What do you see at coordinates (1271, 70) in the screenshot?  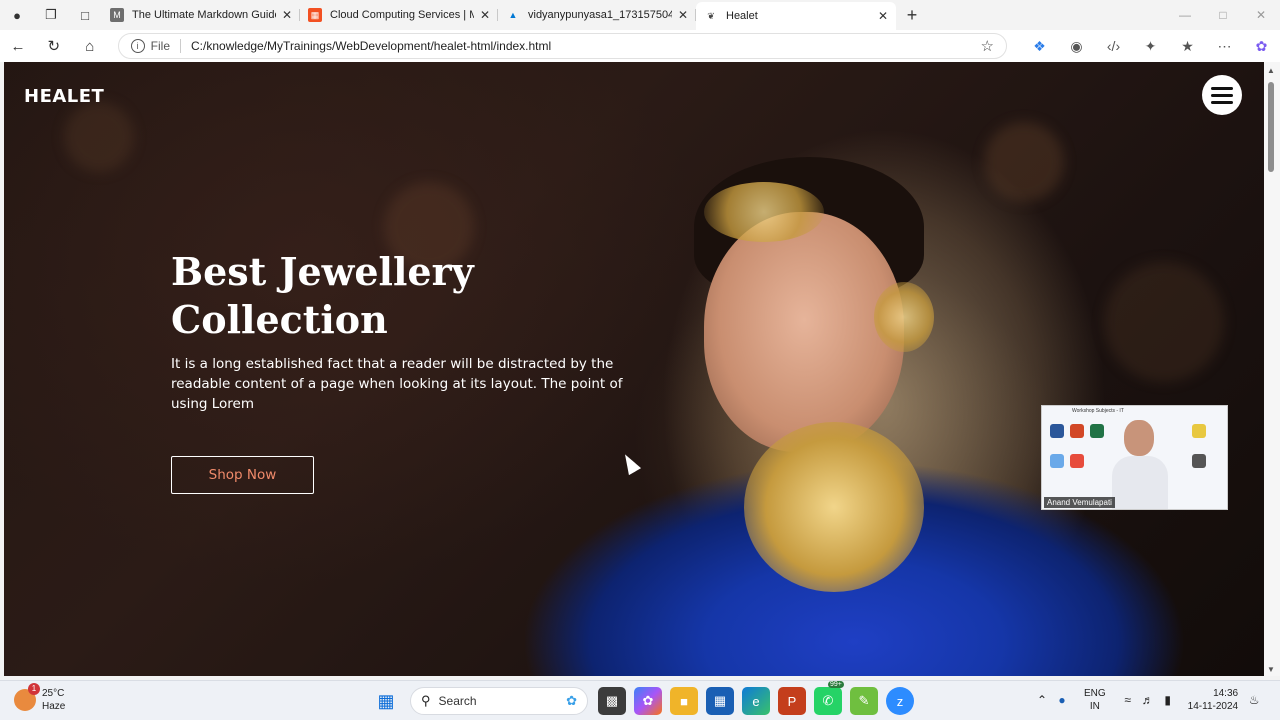 I see `scroll-up-icon: ▲` at bounding box center [1271, 70].